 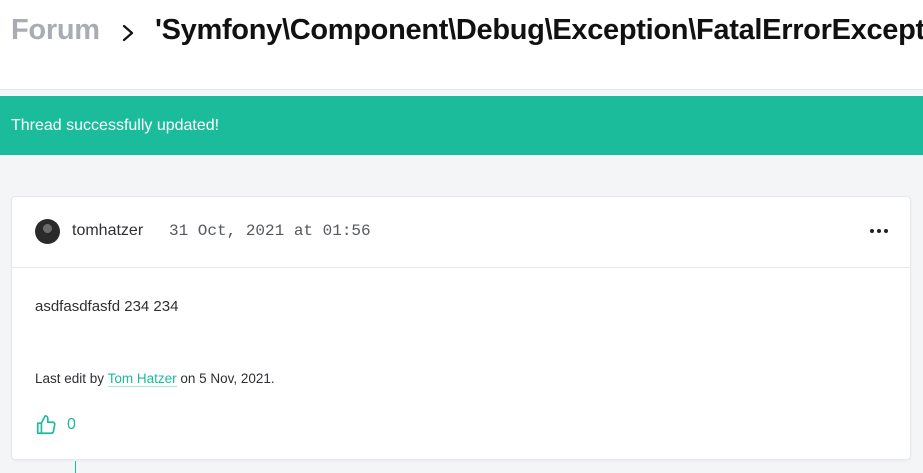 What do you see at coordinates (879, 231) in the screenshot?
I see `more-options-button` at bounding box center [879, 231].